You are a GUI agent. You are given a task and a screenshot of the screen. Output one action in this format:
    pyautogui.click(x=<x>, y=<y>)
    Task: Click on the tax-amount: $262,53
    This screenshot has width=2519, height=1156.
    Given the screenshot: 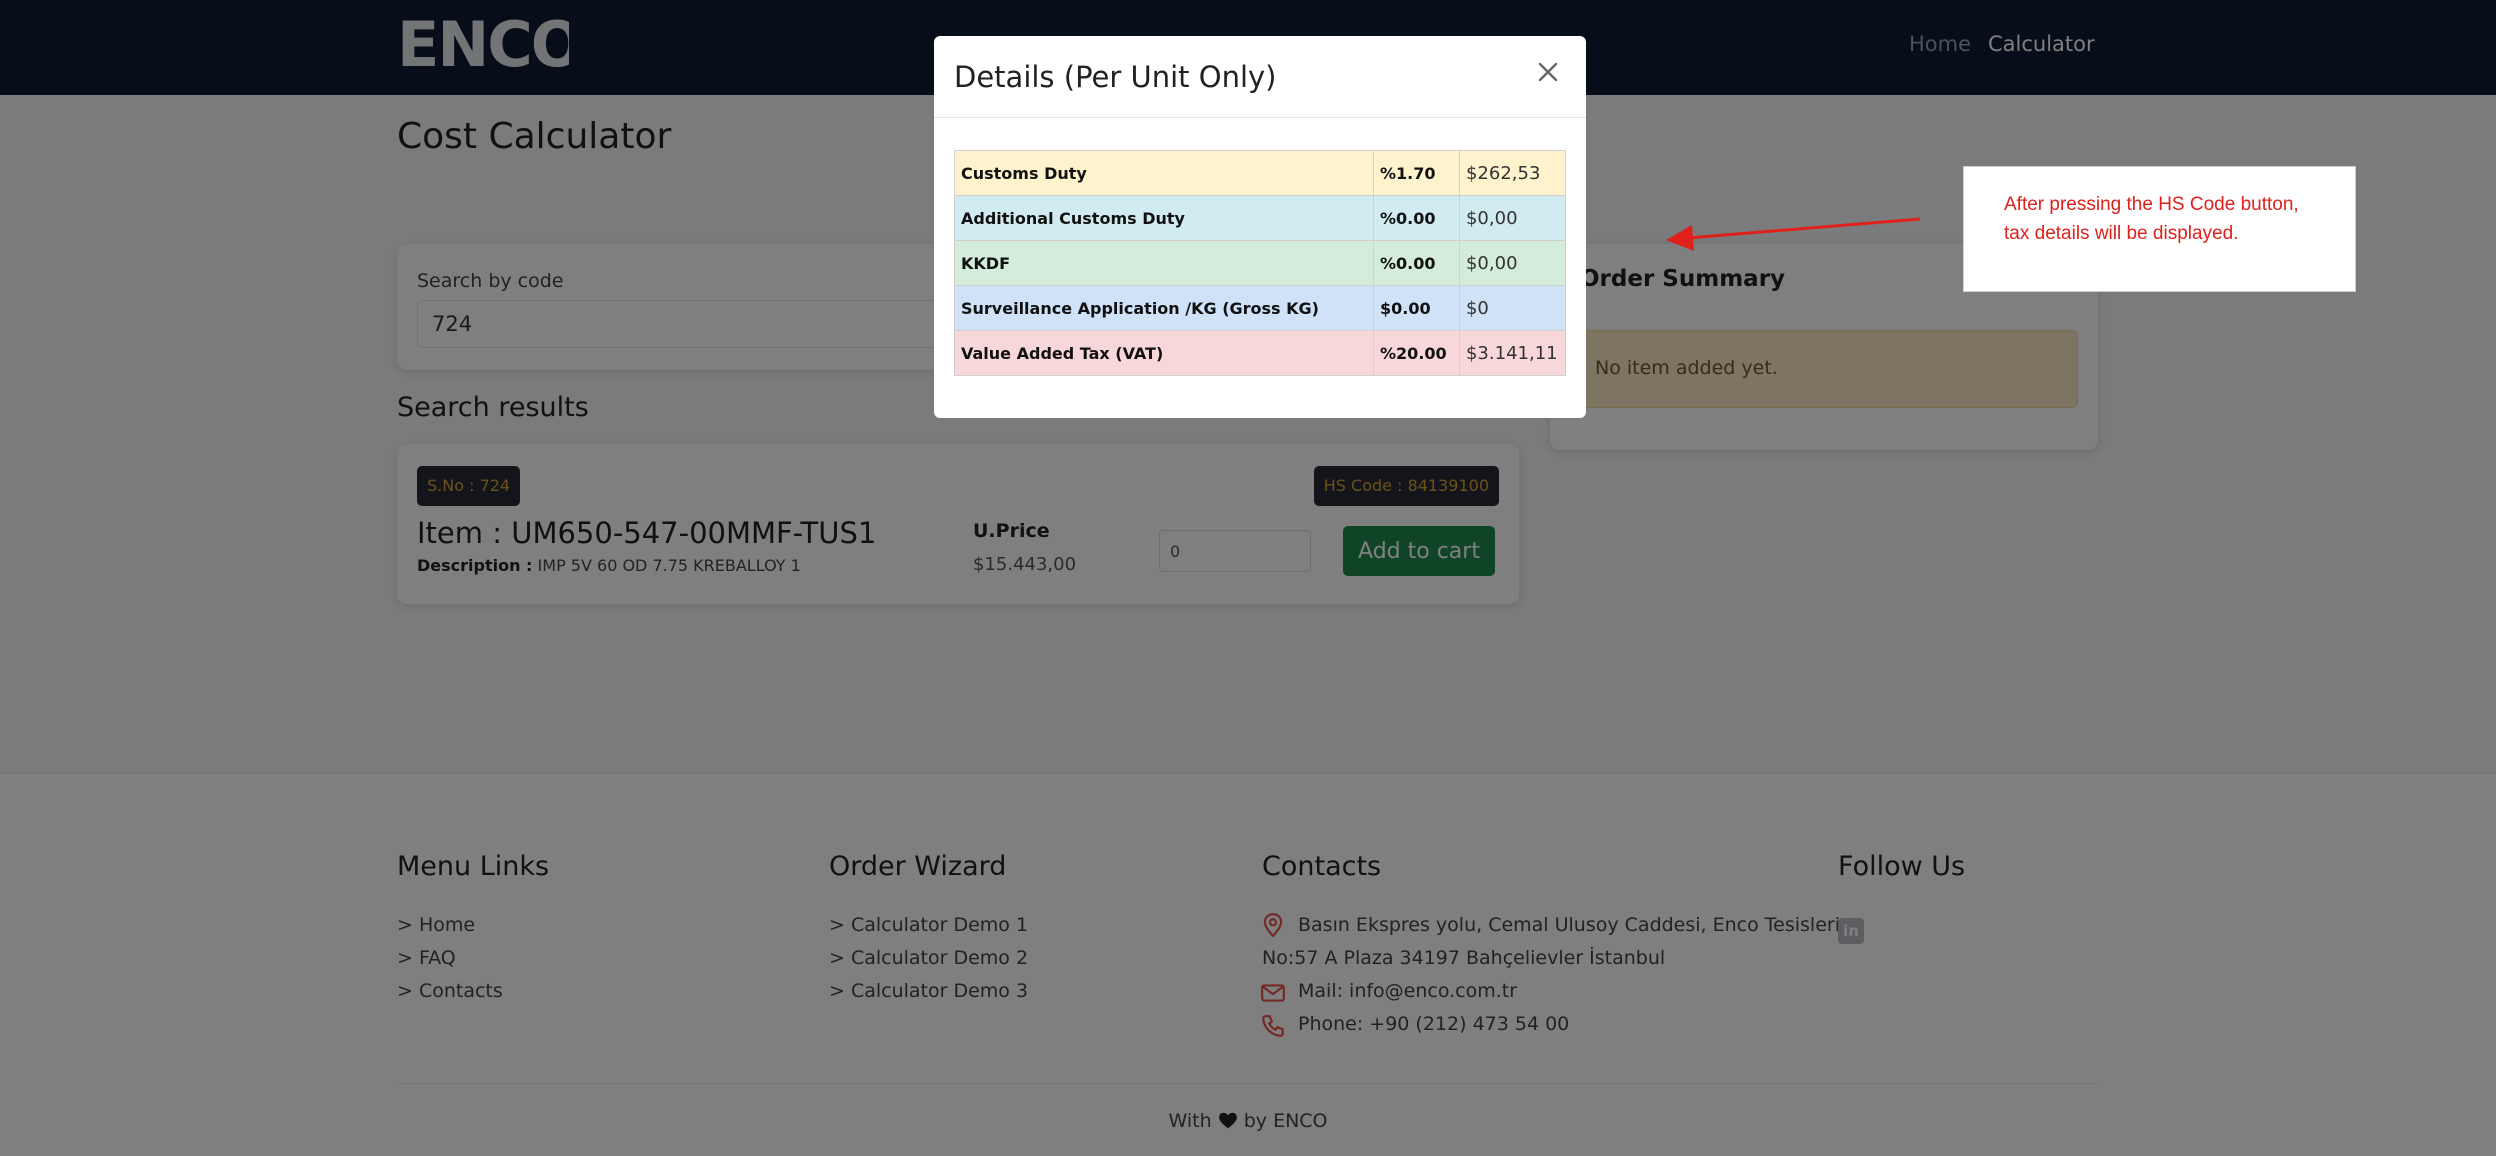 What is the action you would take?
    pyautogui.click(x=1512, y=173)
    